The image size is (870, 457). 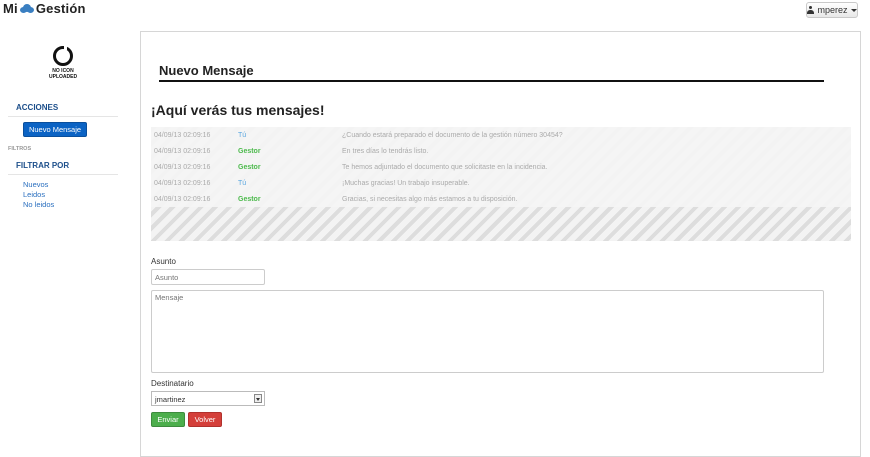 I want to click on message-text: ¡Muchas gracias! Un trabajo insuperable., so click(x=406, y=183).